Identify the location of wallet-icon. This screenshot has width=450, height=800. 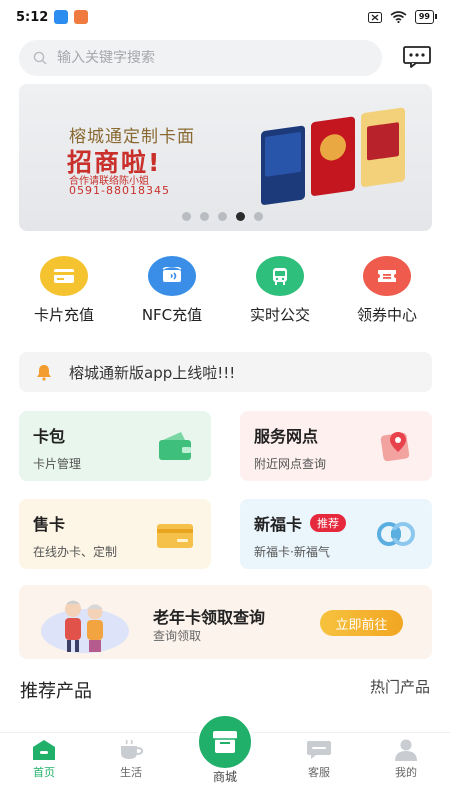
(175, 446).